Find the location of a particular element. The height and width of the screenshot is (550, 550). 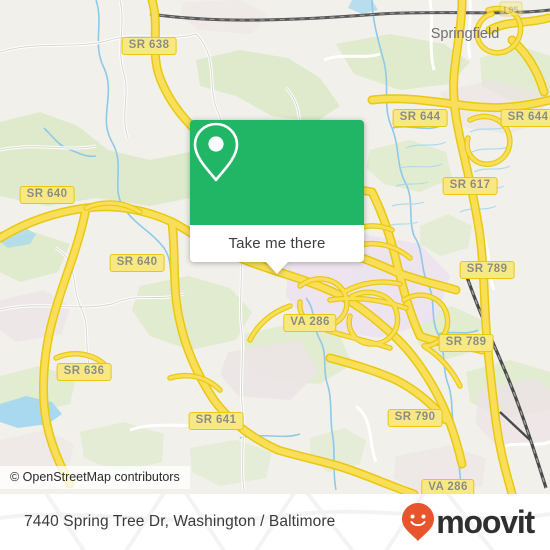

interstate-shield-icon: I 95 is located at coordinates (511, 9).